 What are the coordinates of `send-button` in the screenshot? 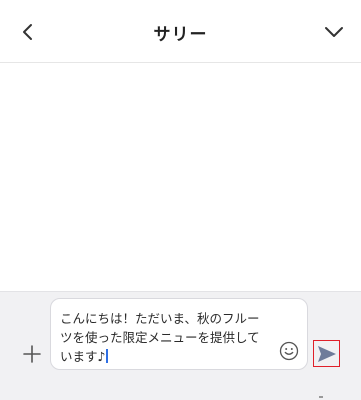 It's located at (326, 353).